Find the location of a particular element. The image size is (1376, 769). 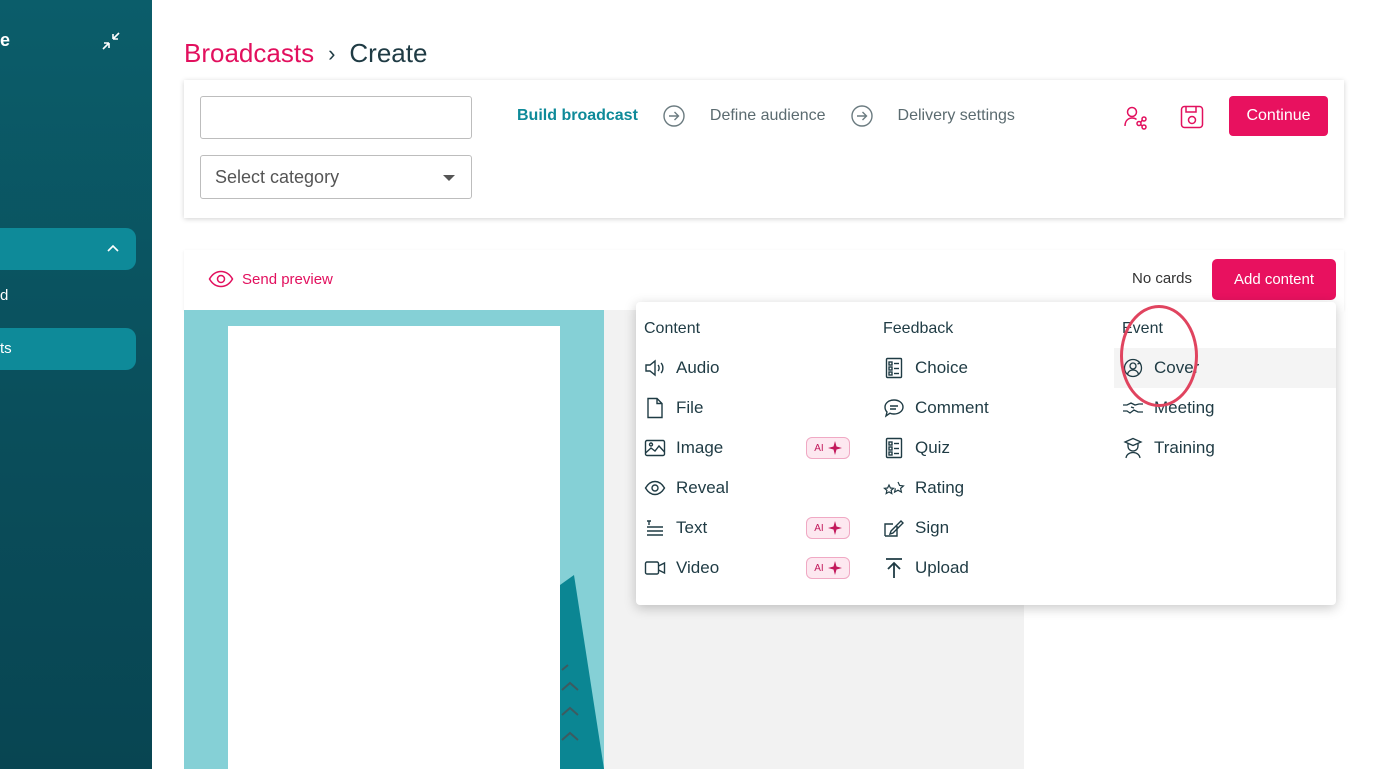

menu-item-upload: Upload is located at coordinates (926, 568).